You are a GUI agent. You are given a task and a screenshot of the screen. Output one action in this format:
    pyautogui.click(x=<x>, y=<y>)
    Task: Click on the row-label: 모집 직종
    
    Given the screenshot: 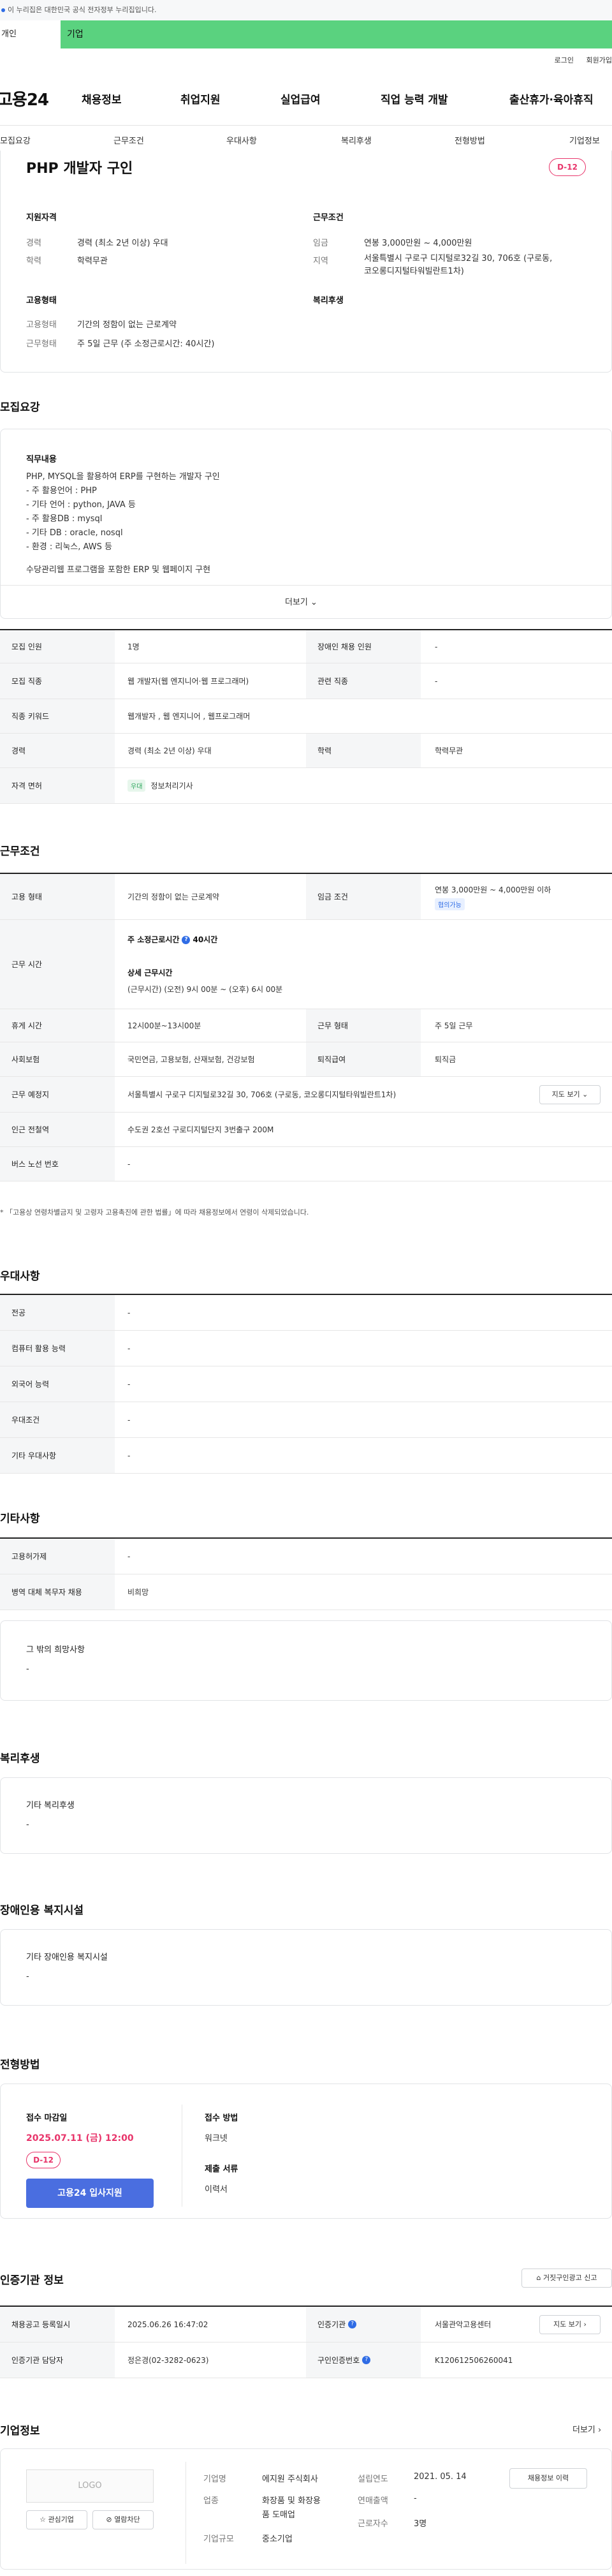 What is the action you would take?
    pyautogui.click(x=57, y=681)
    